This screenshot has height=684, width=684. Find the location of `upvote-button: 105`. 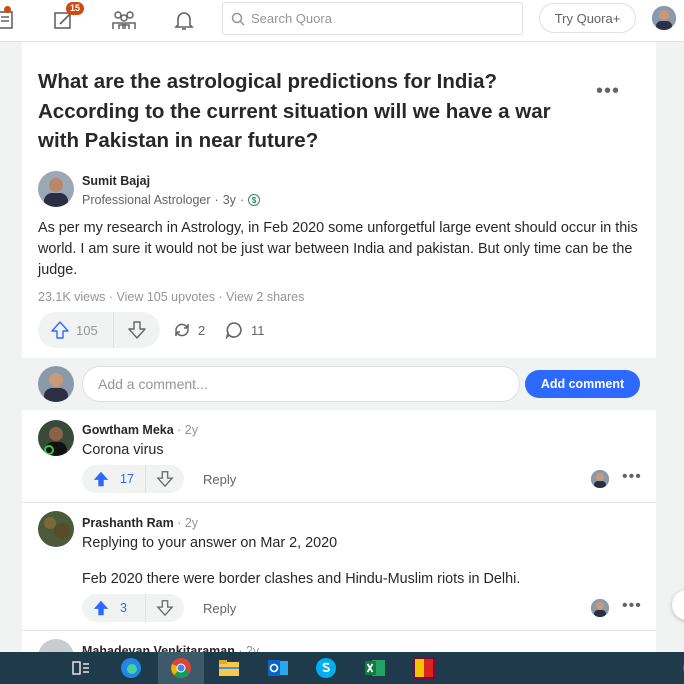

upvote-button: 105 is located at coordinates (76, 330).